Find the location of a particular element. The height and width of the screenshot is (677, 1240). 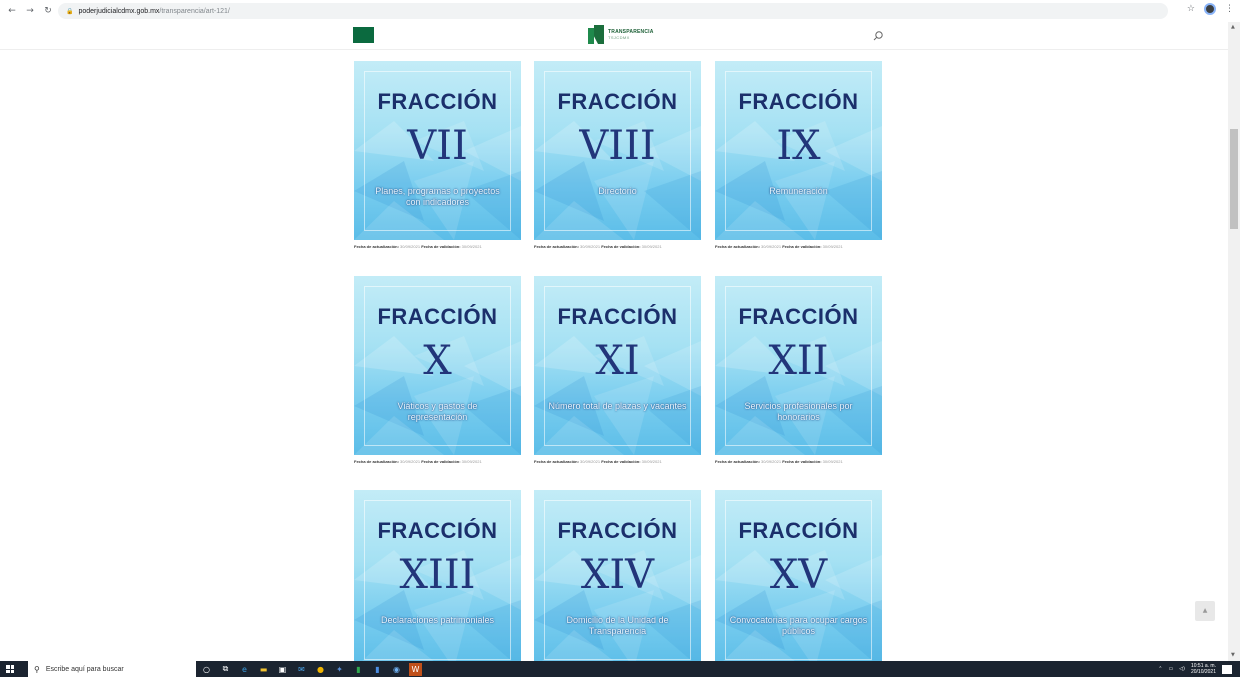

back-icon: ← is located at coordinates (12, 11).